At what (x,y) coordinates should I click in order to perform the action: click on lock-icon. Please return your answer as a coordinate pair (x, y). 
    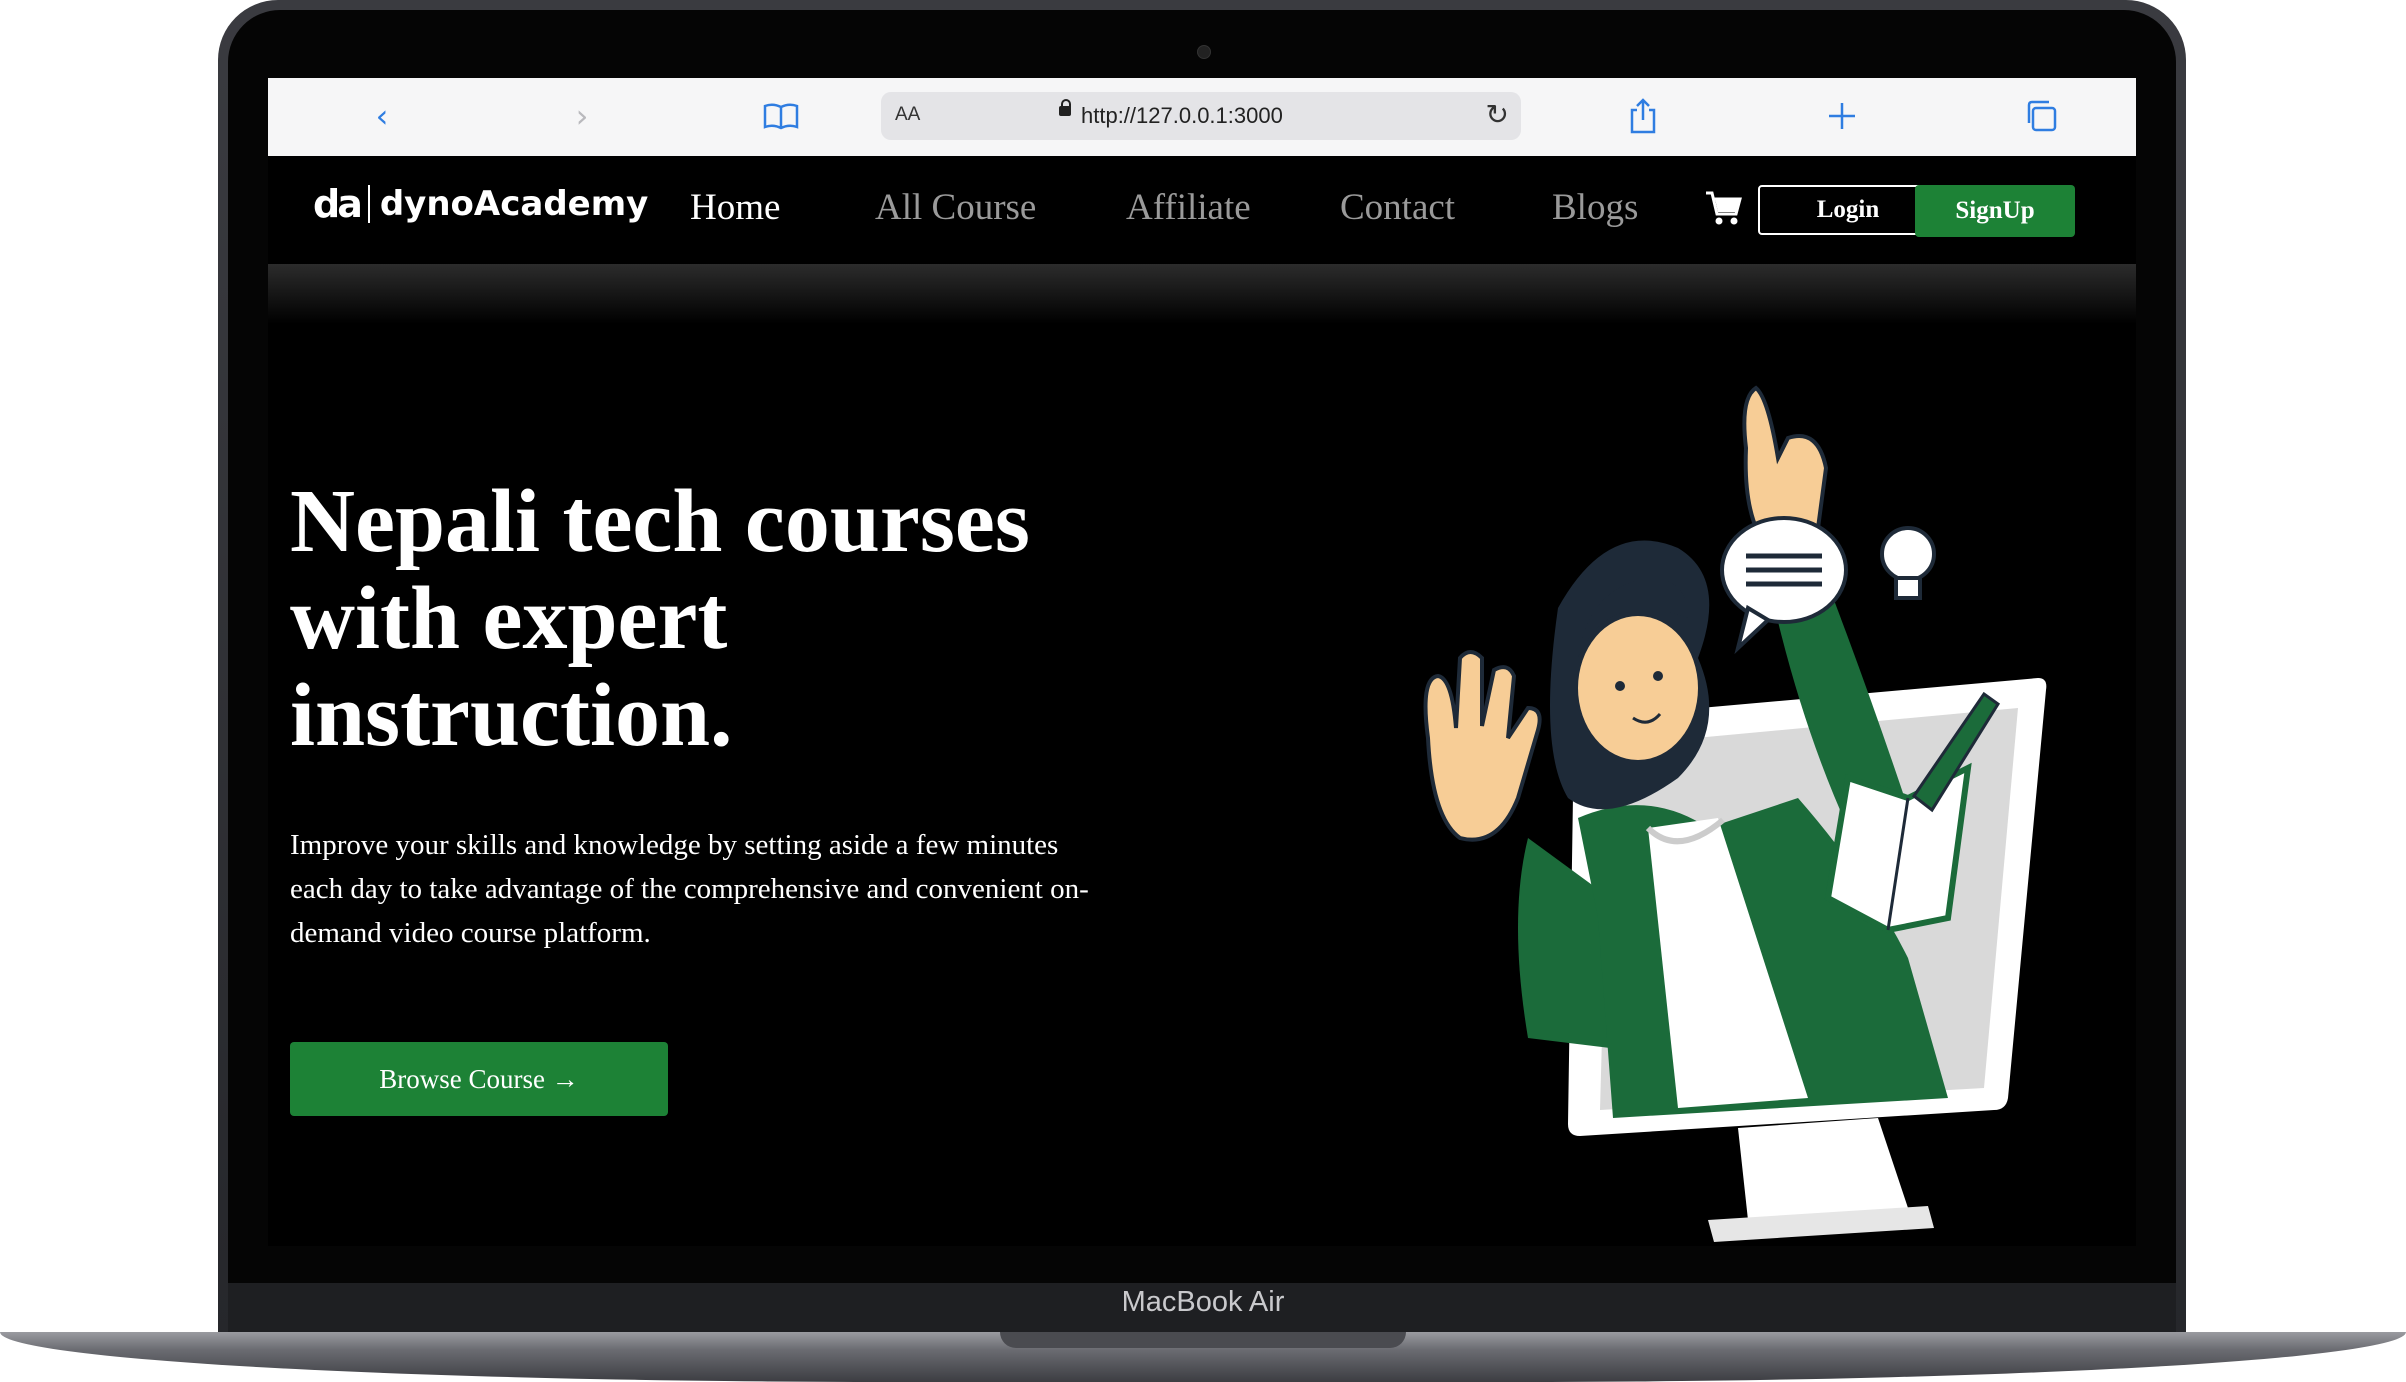
    Looking at the image, I should click on (1065, 107).